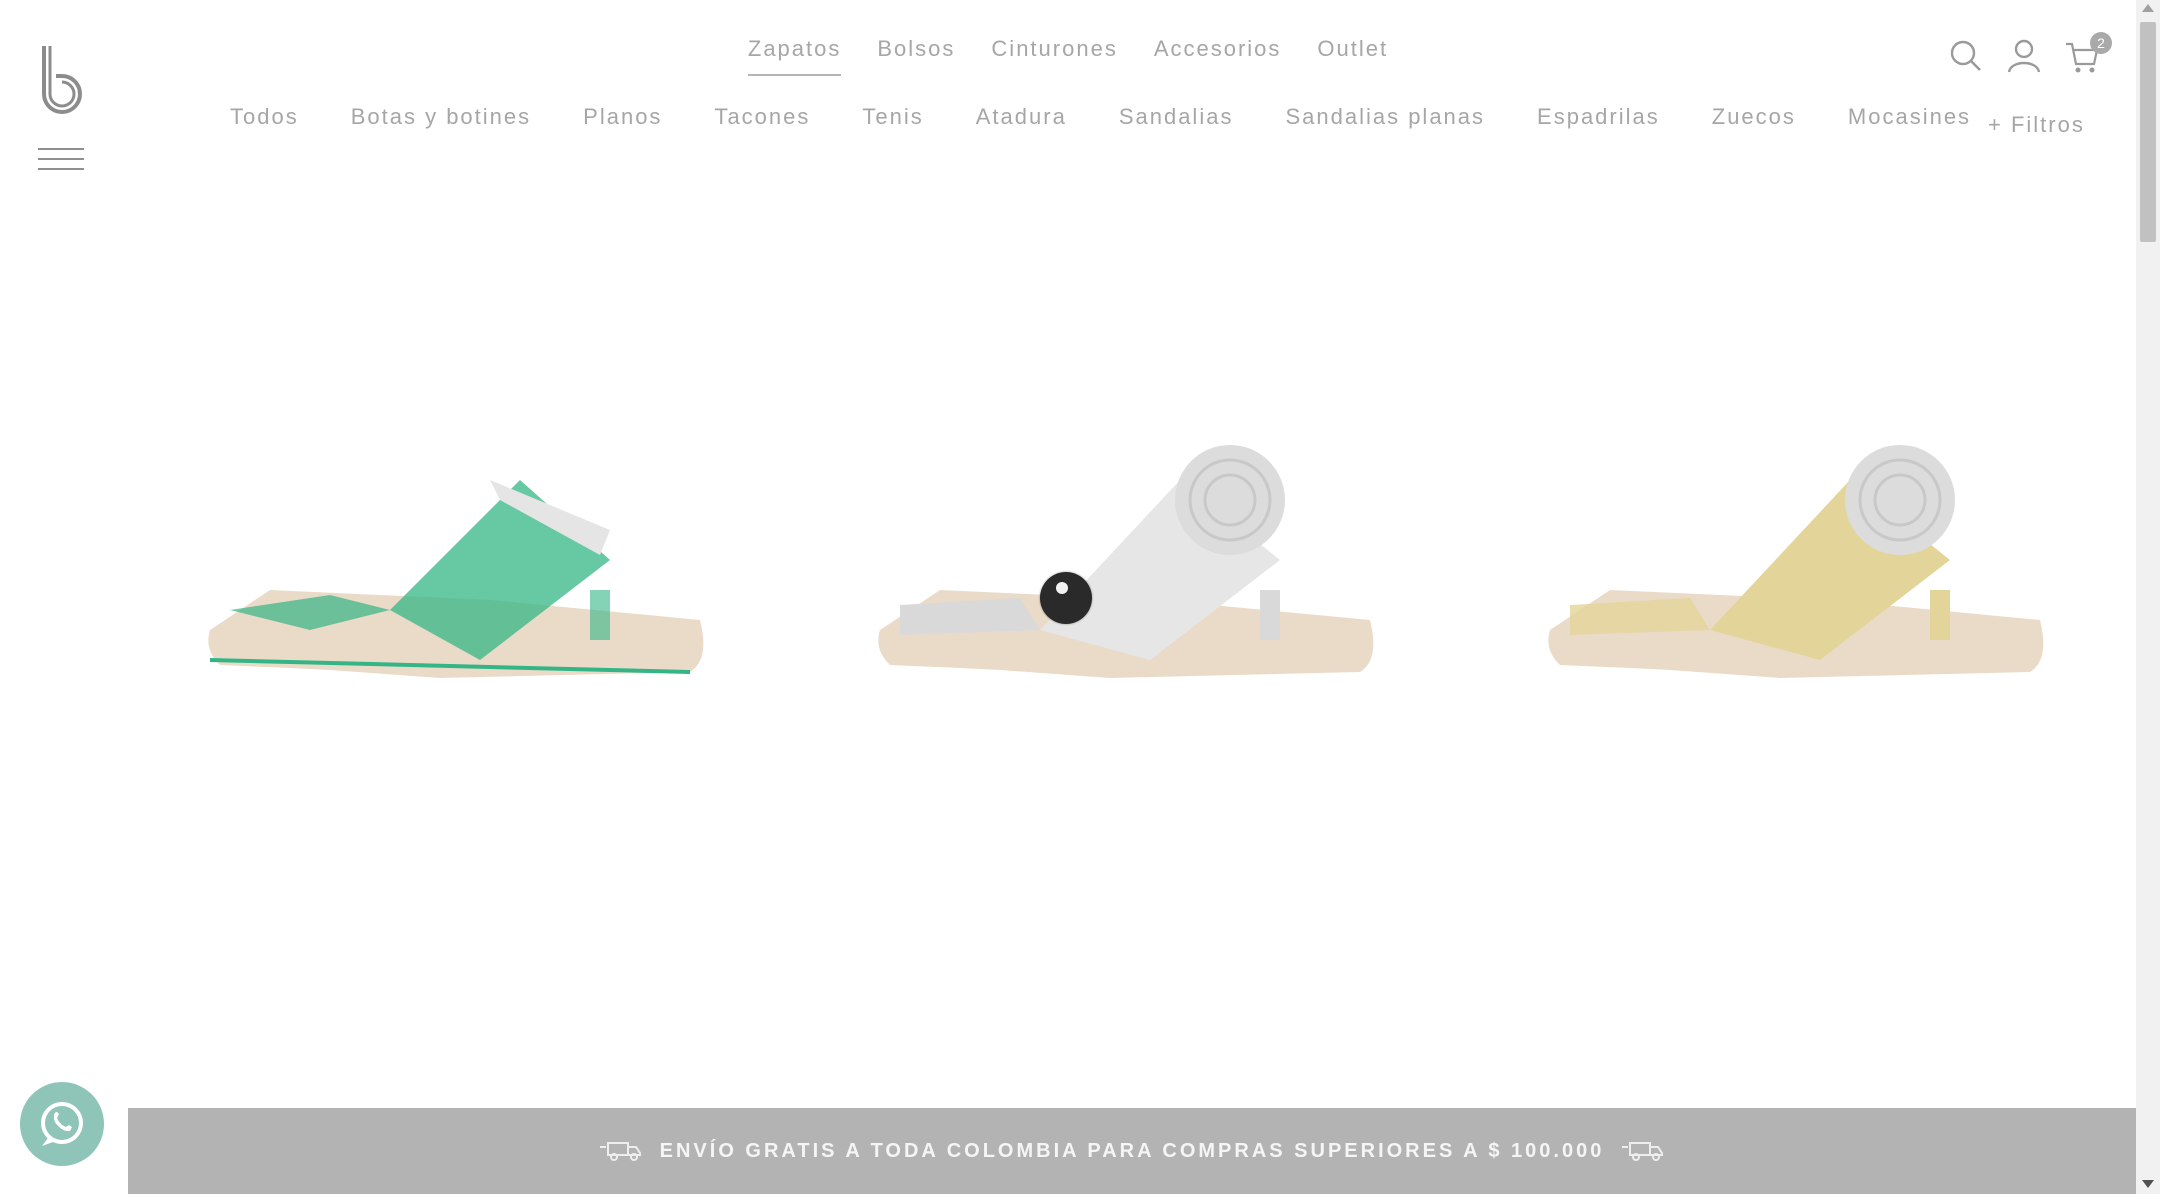  Describe the element at coordinates (762, 117) in the screenshot. I see `category-tacones: Tacones` at that location.